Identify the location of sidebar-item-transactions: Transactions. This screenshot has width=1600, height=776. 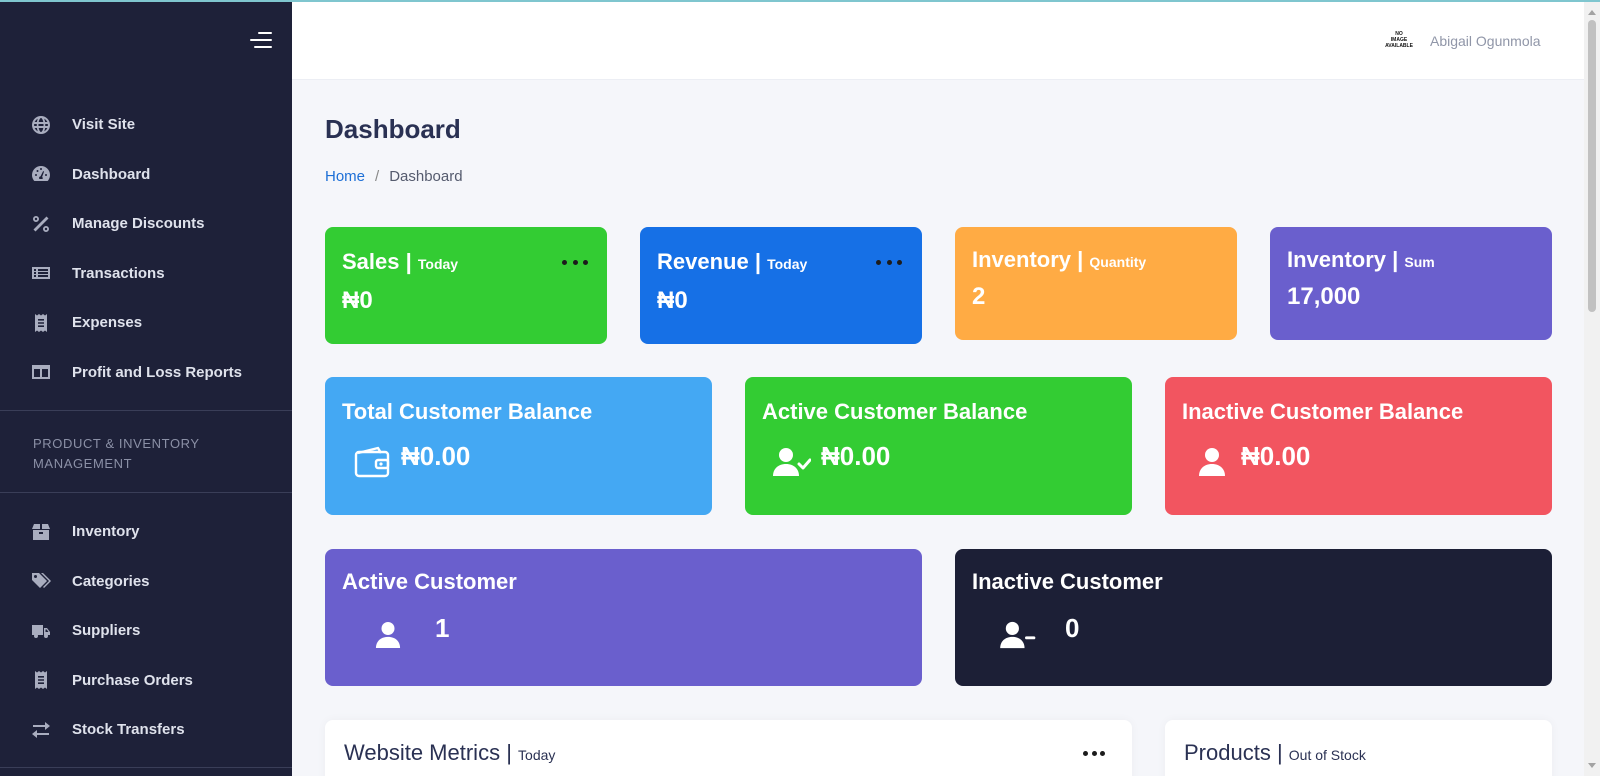
(146, 274).